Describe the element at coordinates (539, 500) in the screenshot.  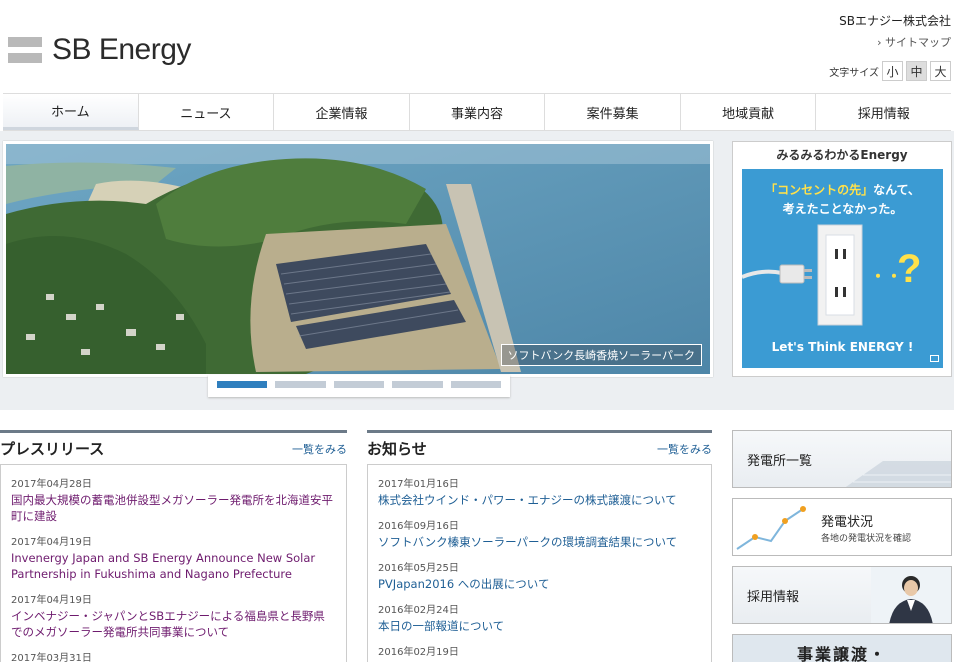
I see `item-link: 株式会社ウインド・パワー・エナジーの株式譲渡について` at that location.